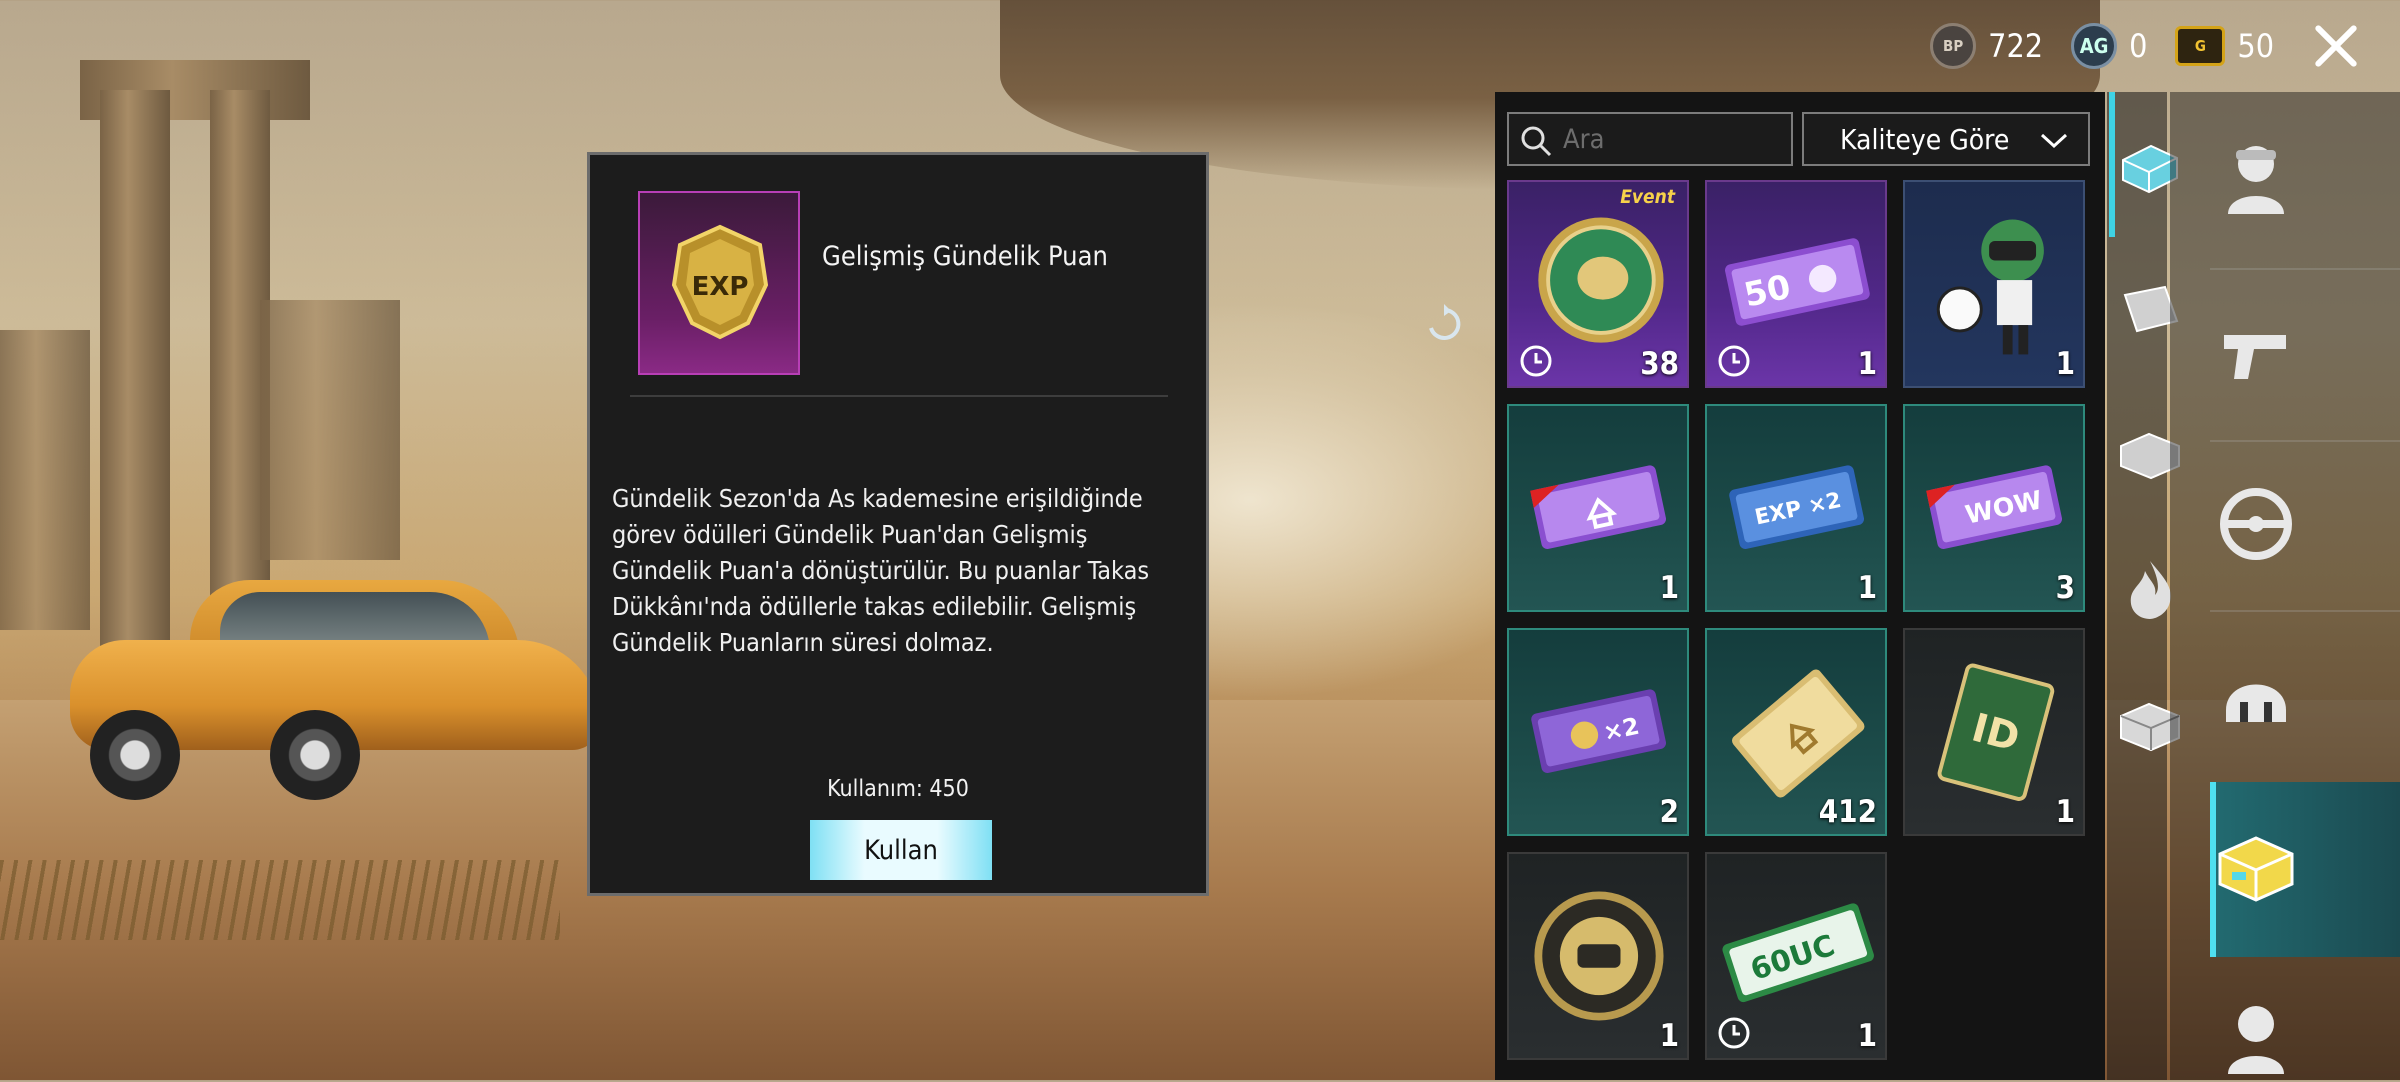 Image resolution: width=2400 pixels, height=1082 pixels. What do you see at coordinates (1796, 508) in the screenshot?
I see `item-slot-exp-card: EXP ×2 1` at bounding box center [1796, 508].